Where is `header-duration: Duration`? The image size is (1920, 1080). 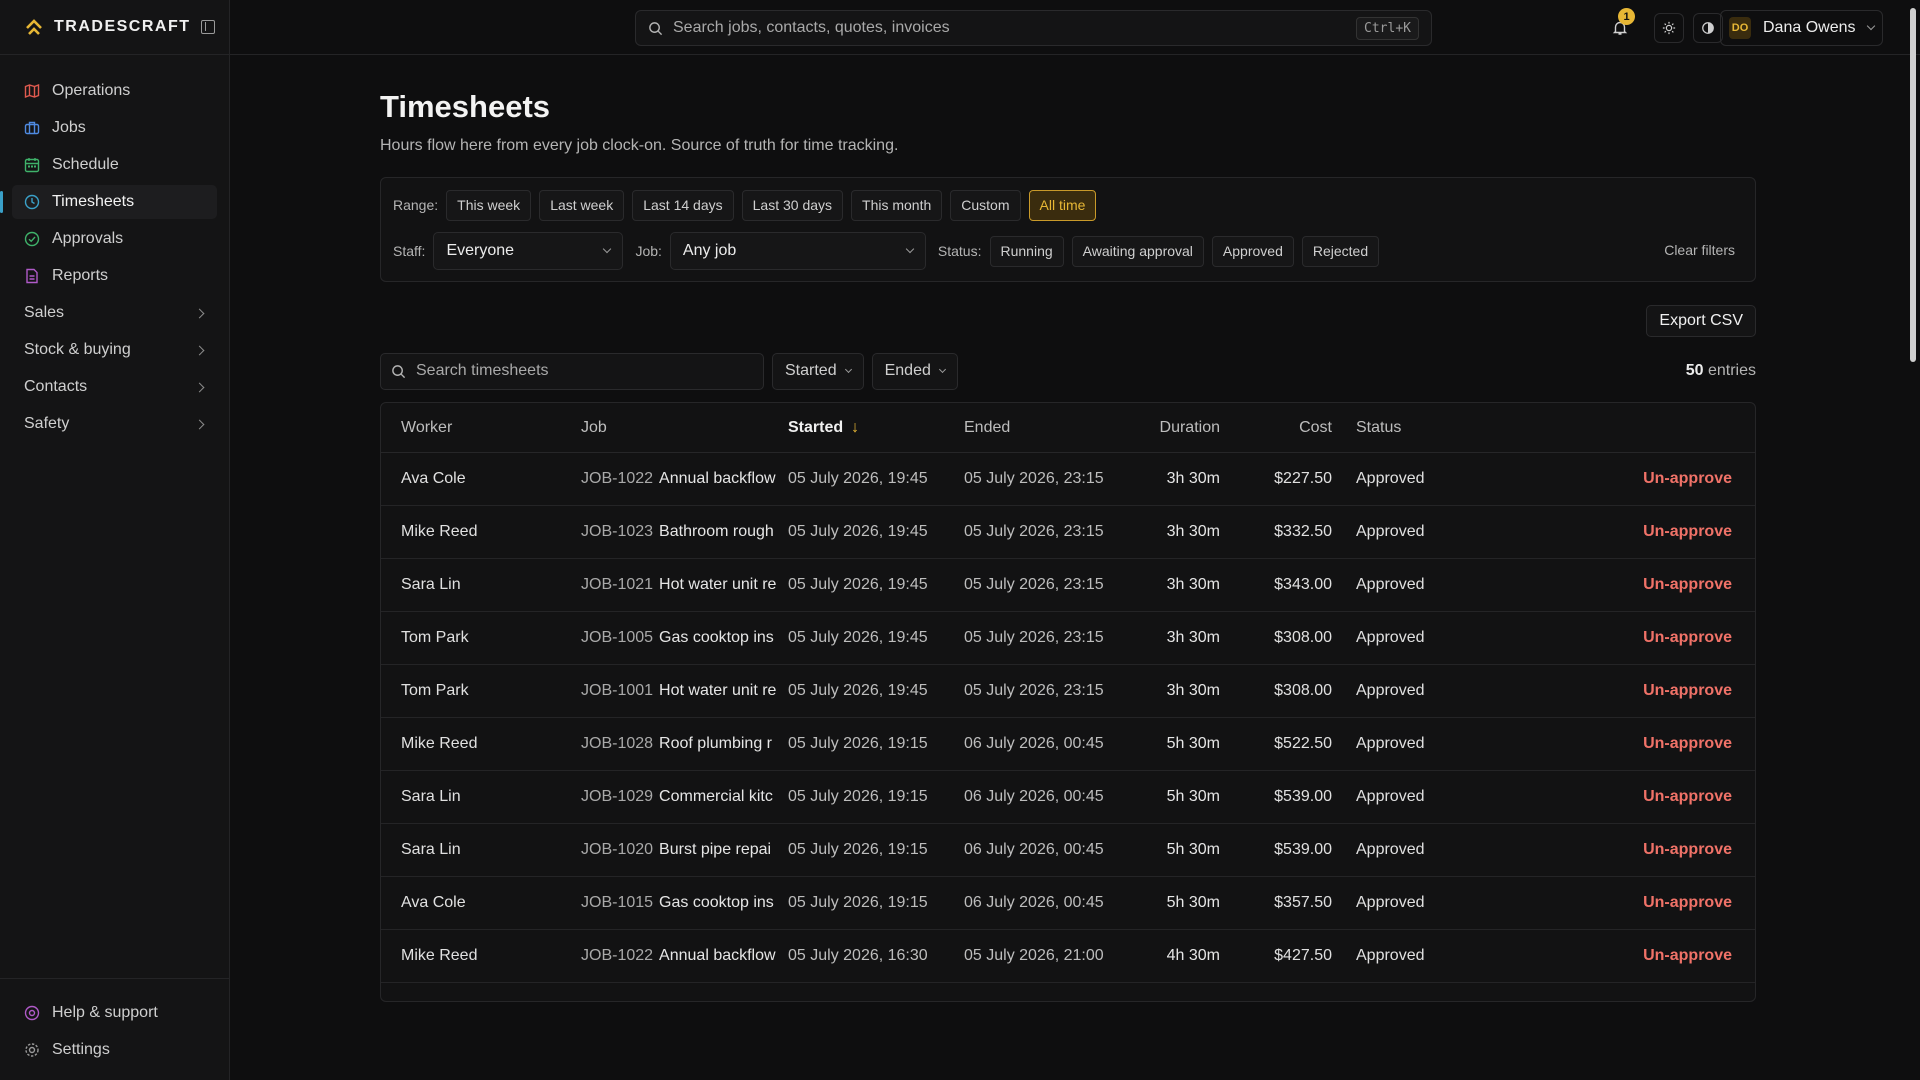
header-duration: Duration is located at coordinates (1169, 428).